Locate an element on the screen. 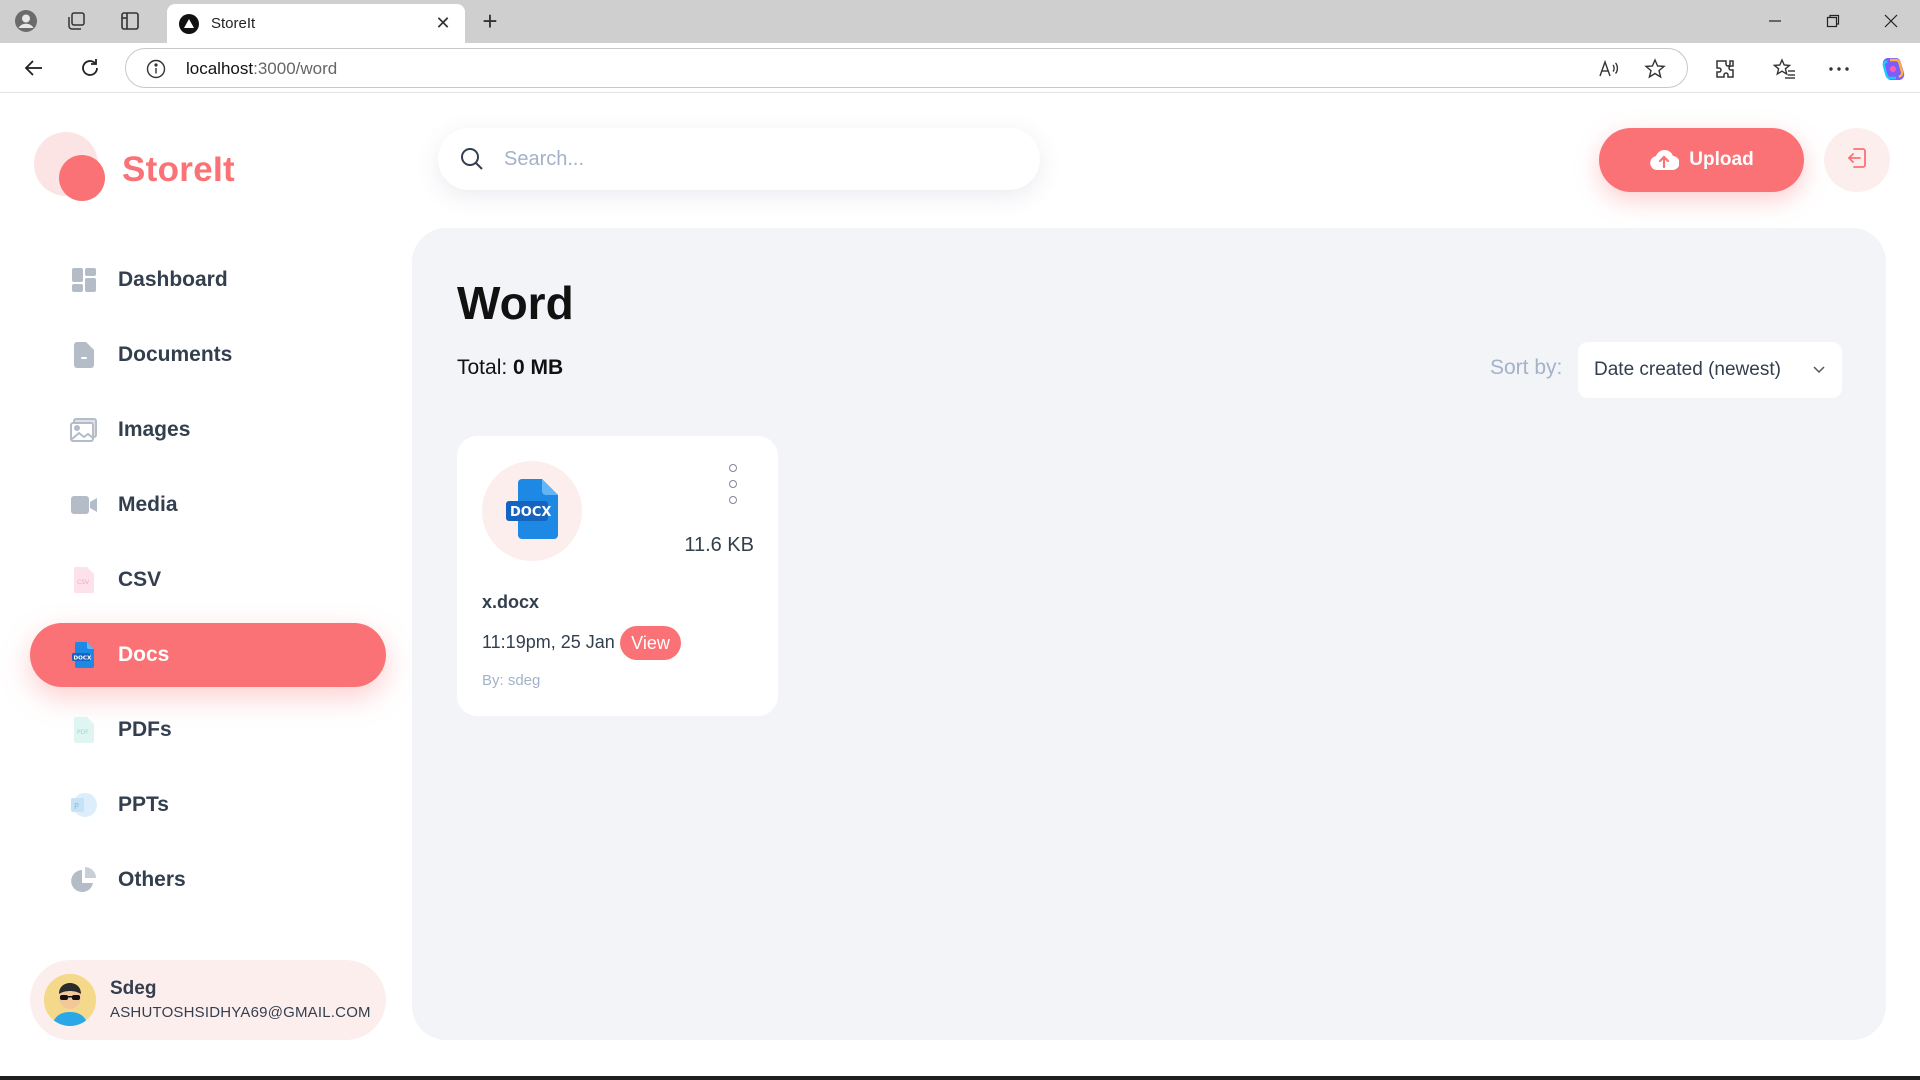 The image size is (1920, 1080). others-icon is located at coordinates (84, 880).